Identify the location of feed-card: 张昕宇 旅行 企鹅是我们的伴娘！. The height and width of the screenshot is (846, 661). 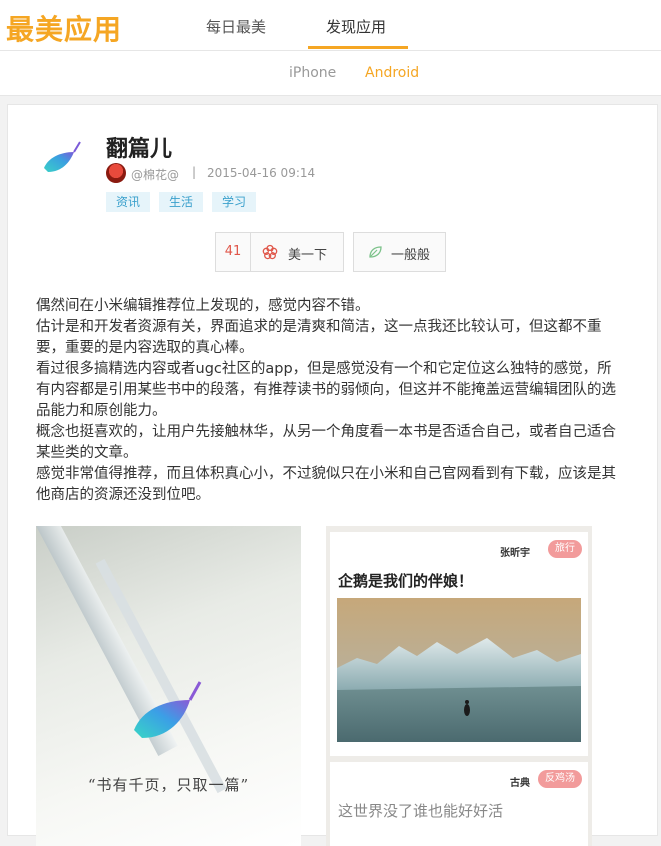
(459, 644).